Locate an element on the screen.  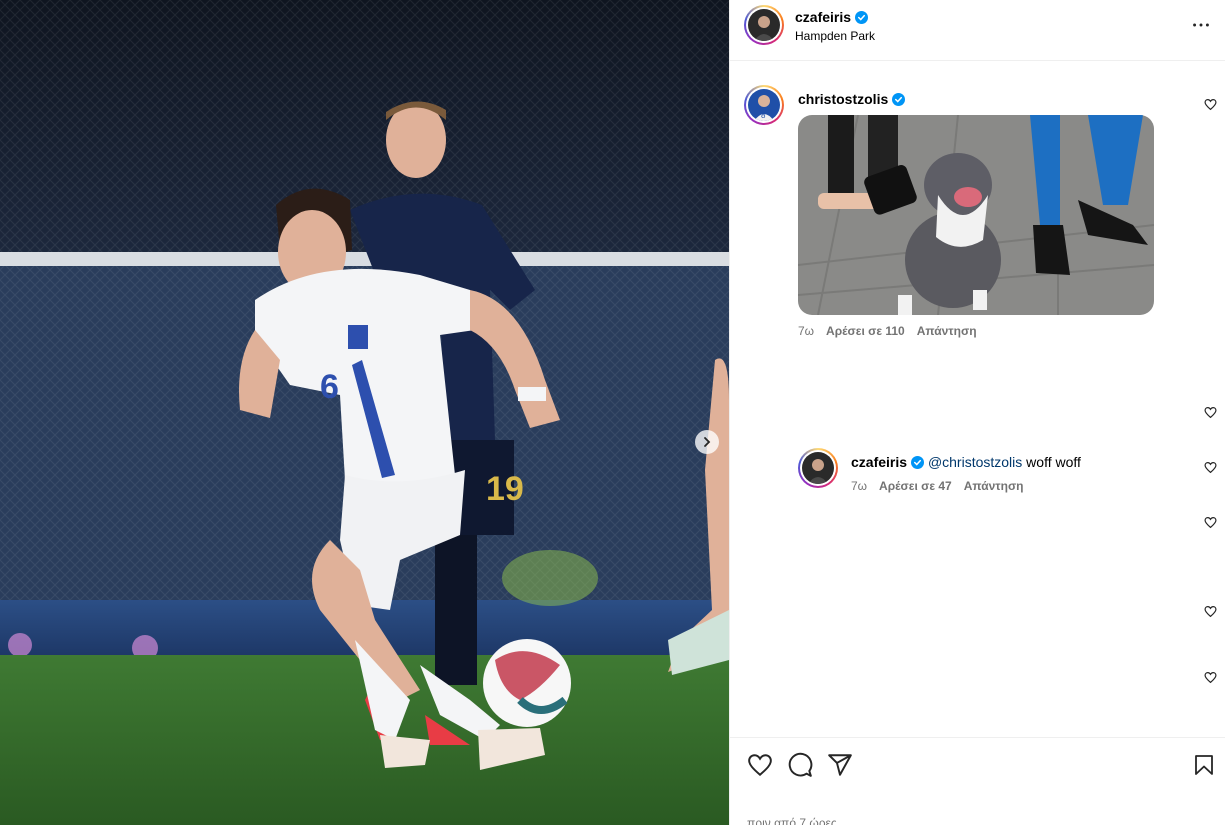
comment-username: christostzolis is located at coordinates (843, 99).